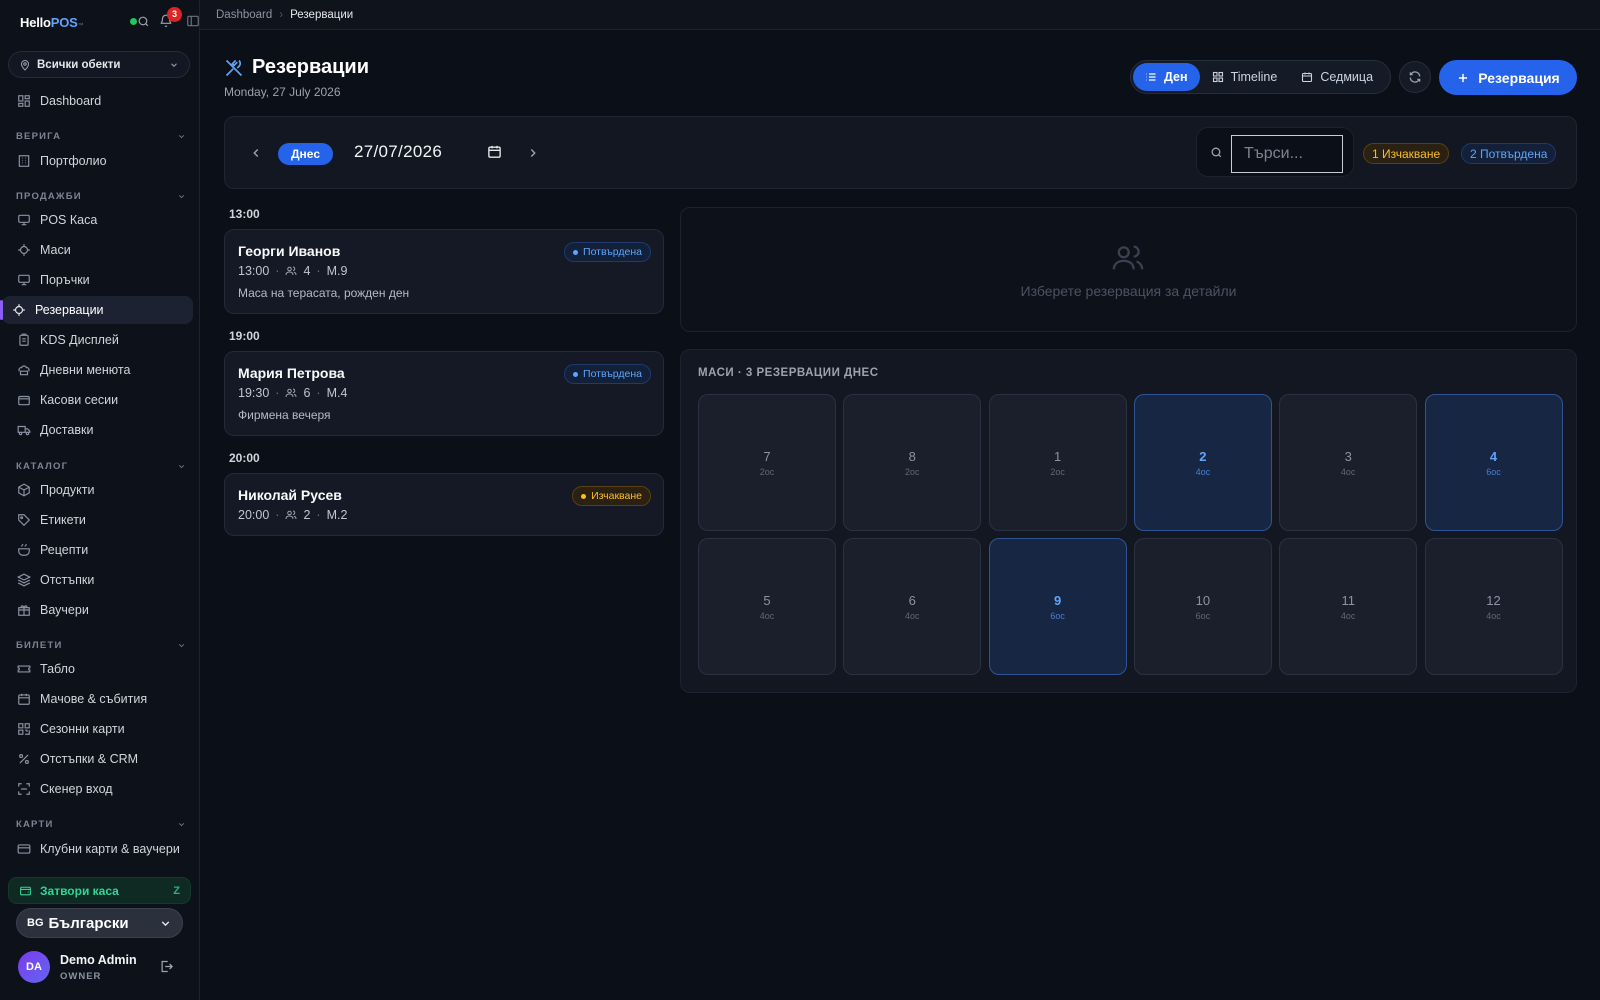 This screenshot has height=1000, width=1600. Describe the element at coordinates (767, 606) in the screenshot. I see `table-tile: 5 4ос` at that location.